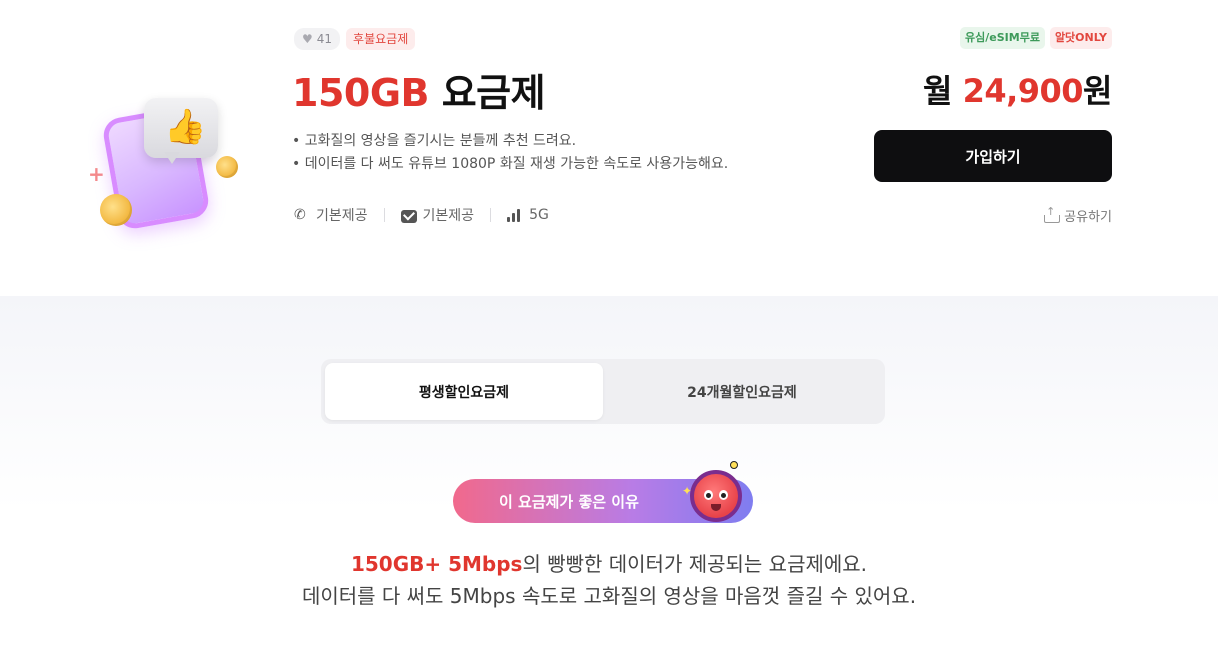 The image size is (1218, 653). I want to click on discount-tabs: 평생할인요금제 24개월할인요금제, so click(603, 391).